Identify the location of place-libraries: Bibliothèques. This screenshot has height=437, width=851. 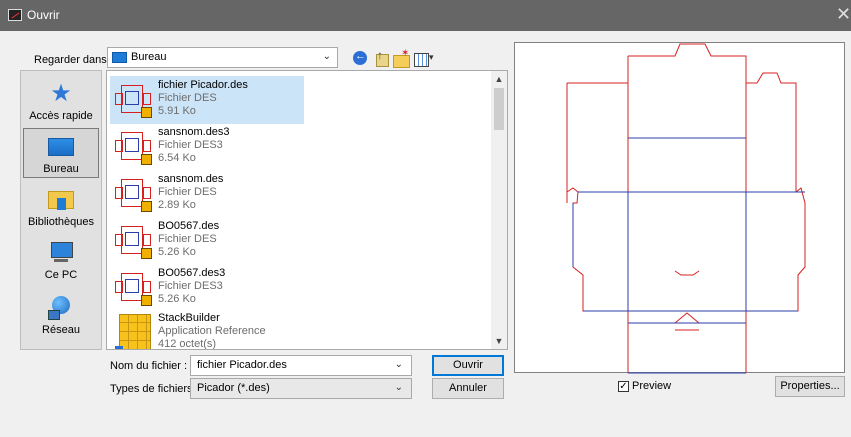
(61, 207).